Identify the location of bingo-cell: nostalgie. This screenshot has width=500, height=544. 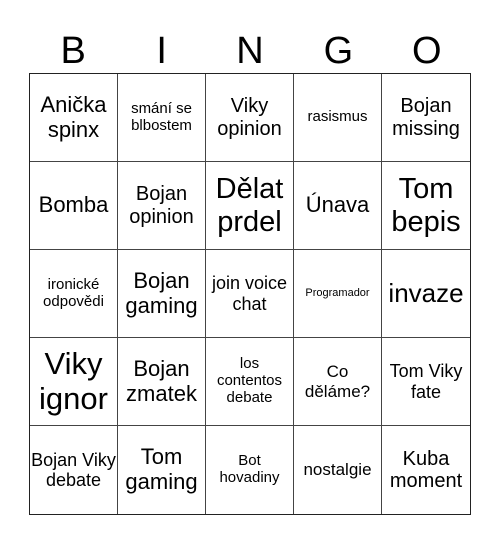
(338, 470).